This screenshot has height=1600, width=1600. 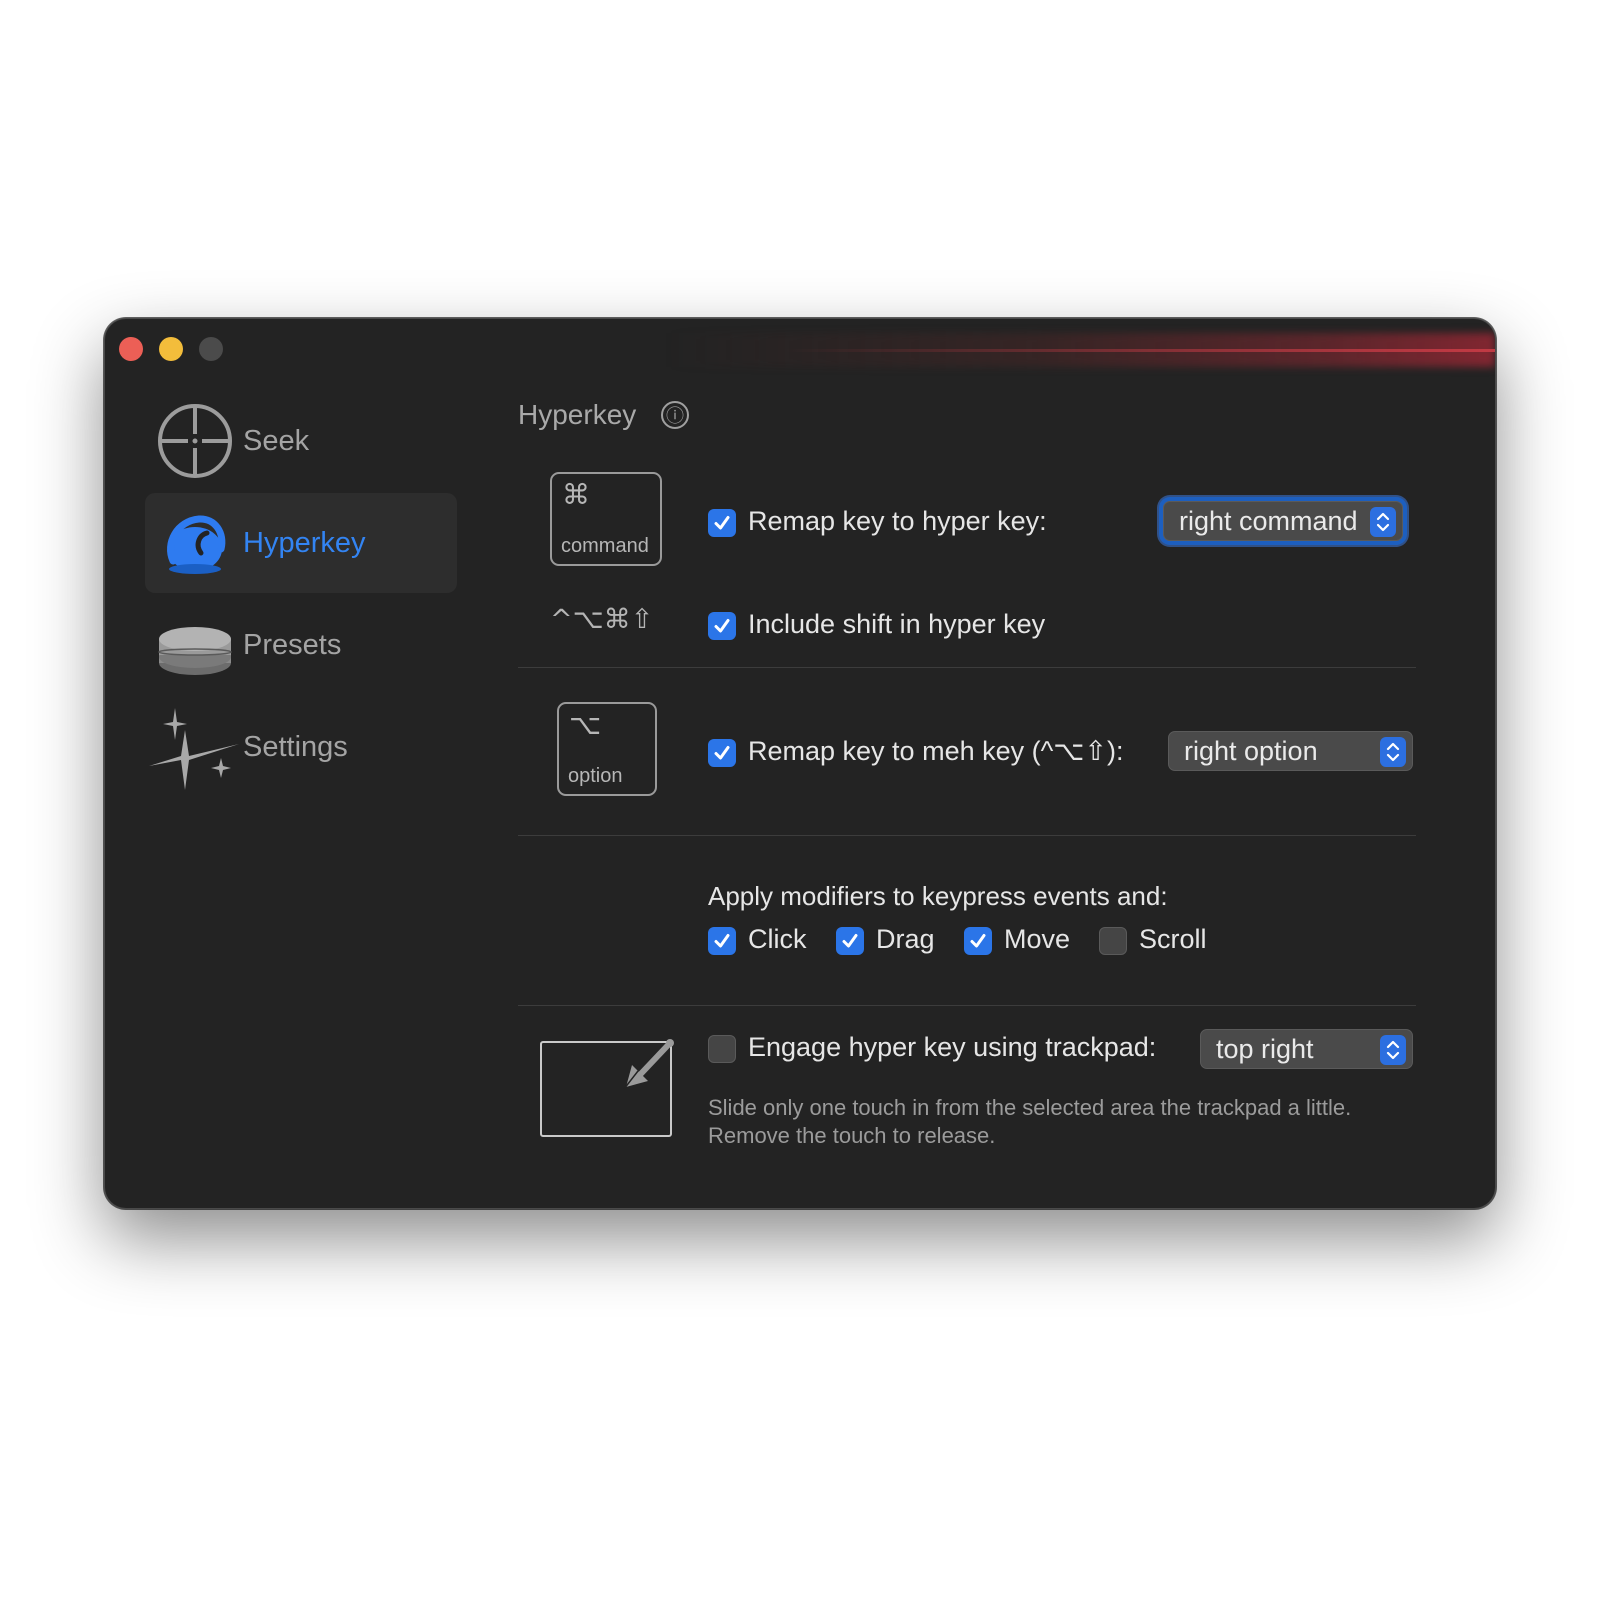 I want to click on hyper-key-select: right command, so click(x=1283, y=521).